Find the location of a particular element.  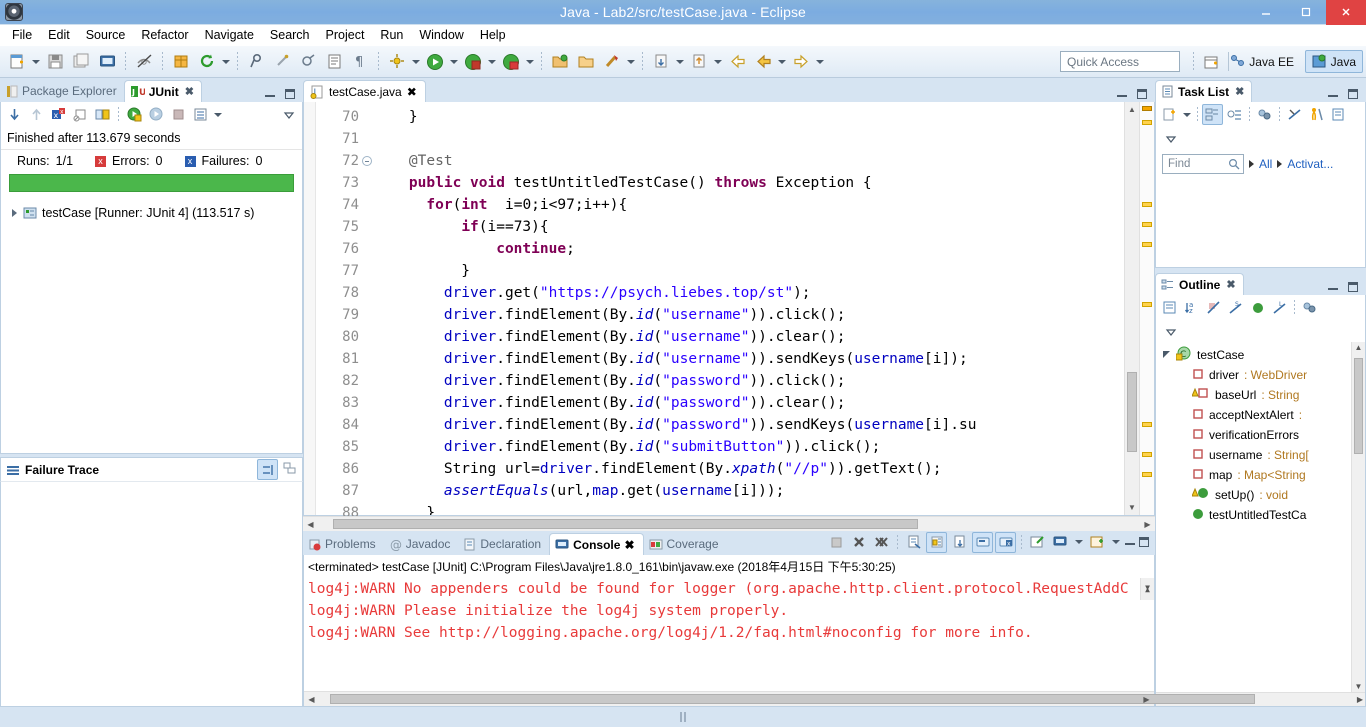

outline-view-menu-icon is located at coordinates (1170, 331).